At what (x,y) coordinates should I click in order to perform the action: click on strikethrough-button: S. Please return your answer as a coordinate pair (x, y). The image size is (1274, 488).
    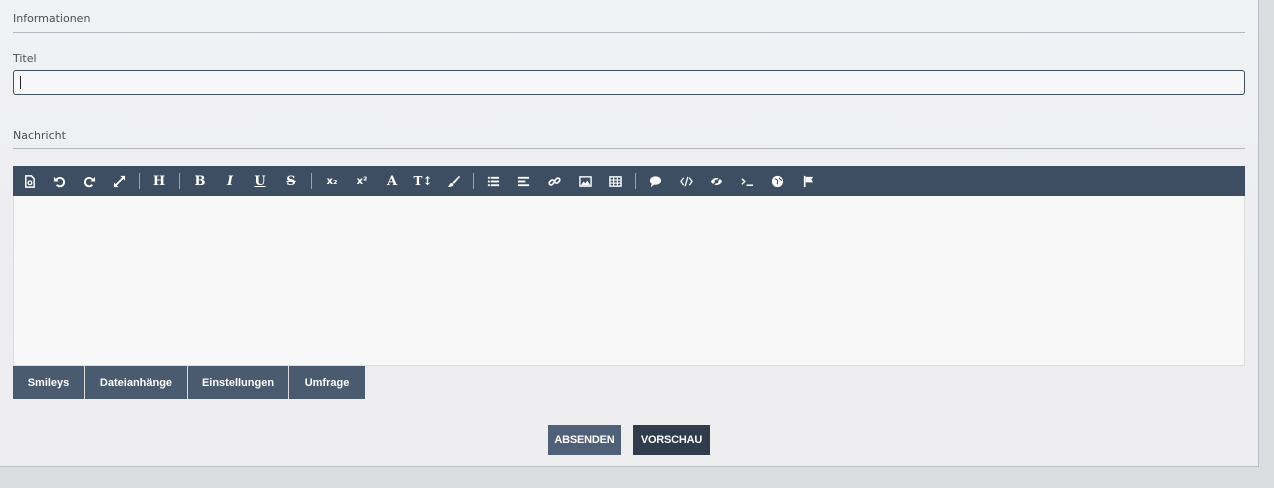
    Looking at the image, I should click on (291, 181).